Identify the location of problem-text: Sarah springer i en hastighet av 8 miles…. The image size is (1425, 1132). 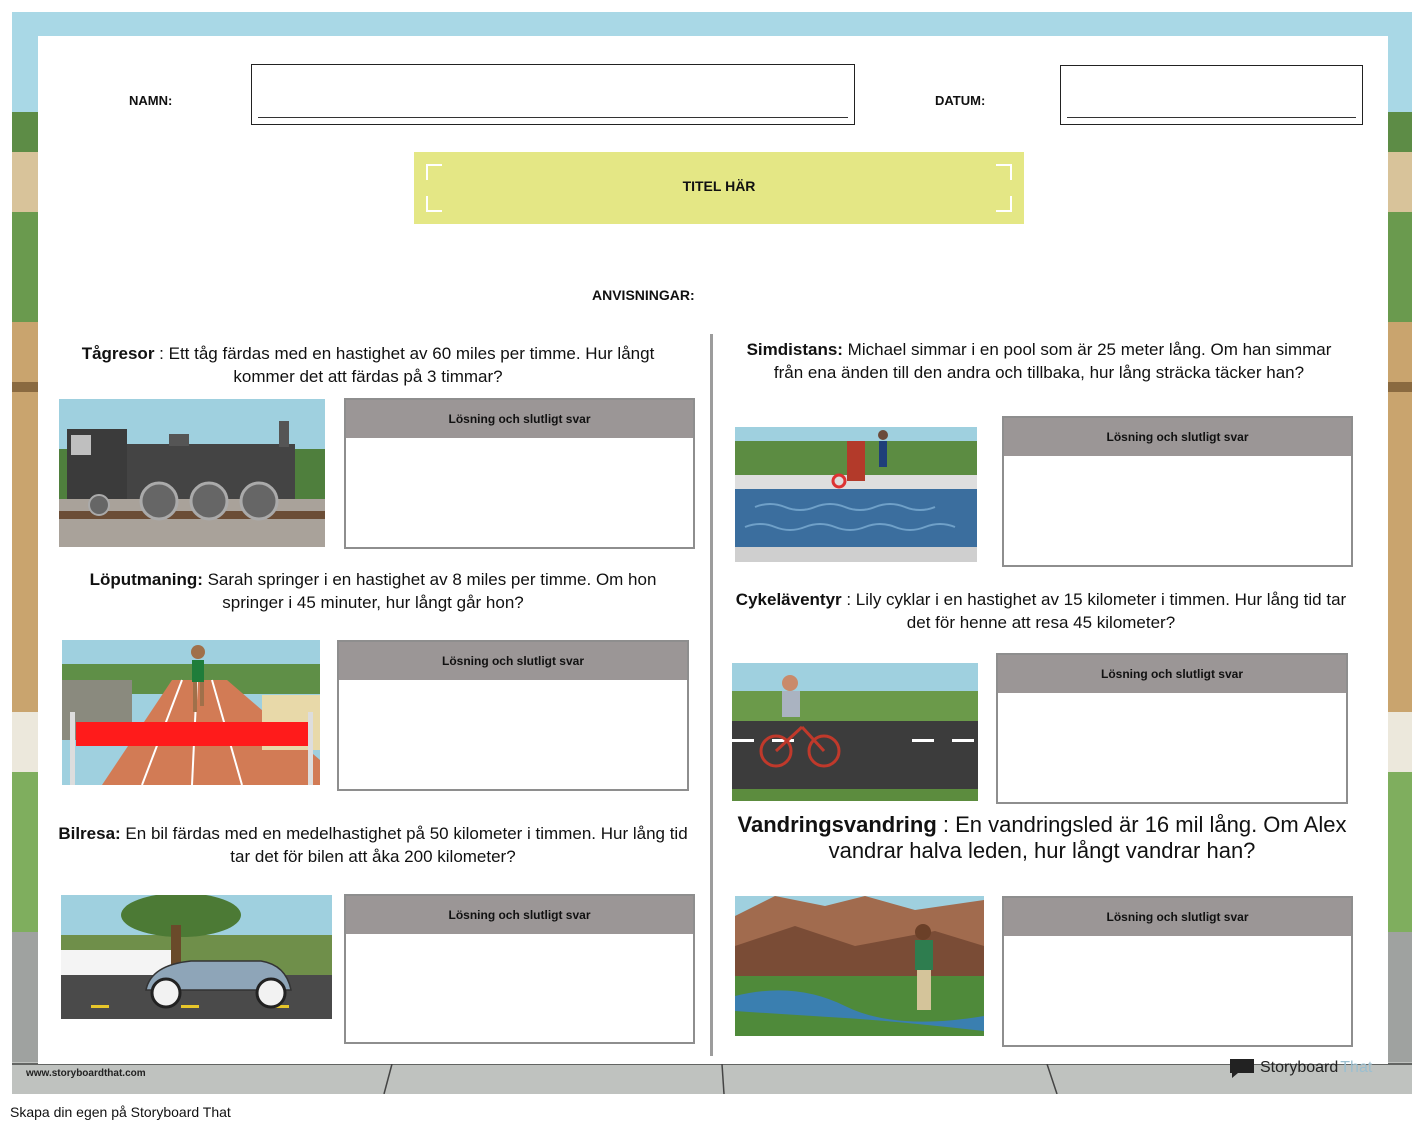
(429, 591).